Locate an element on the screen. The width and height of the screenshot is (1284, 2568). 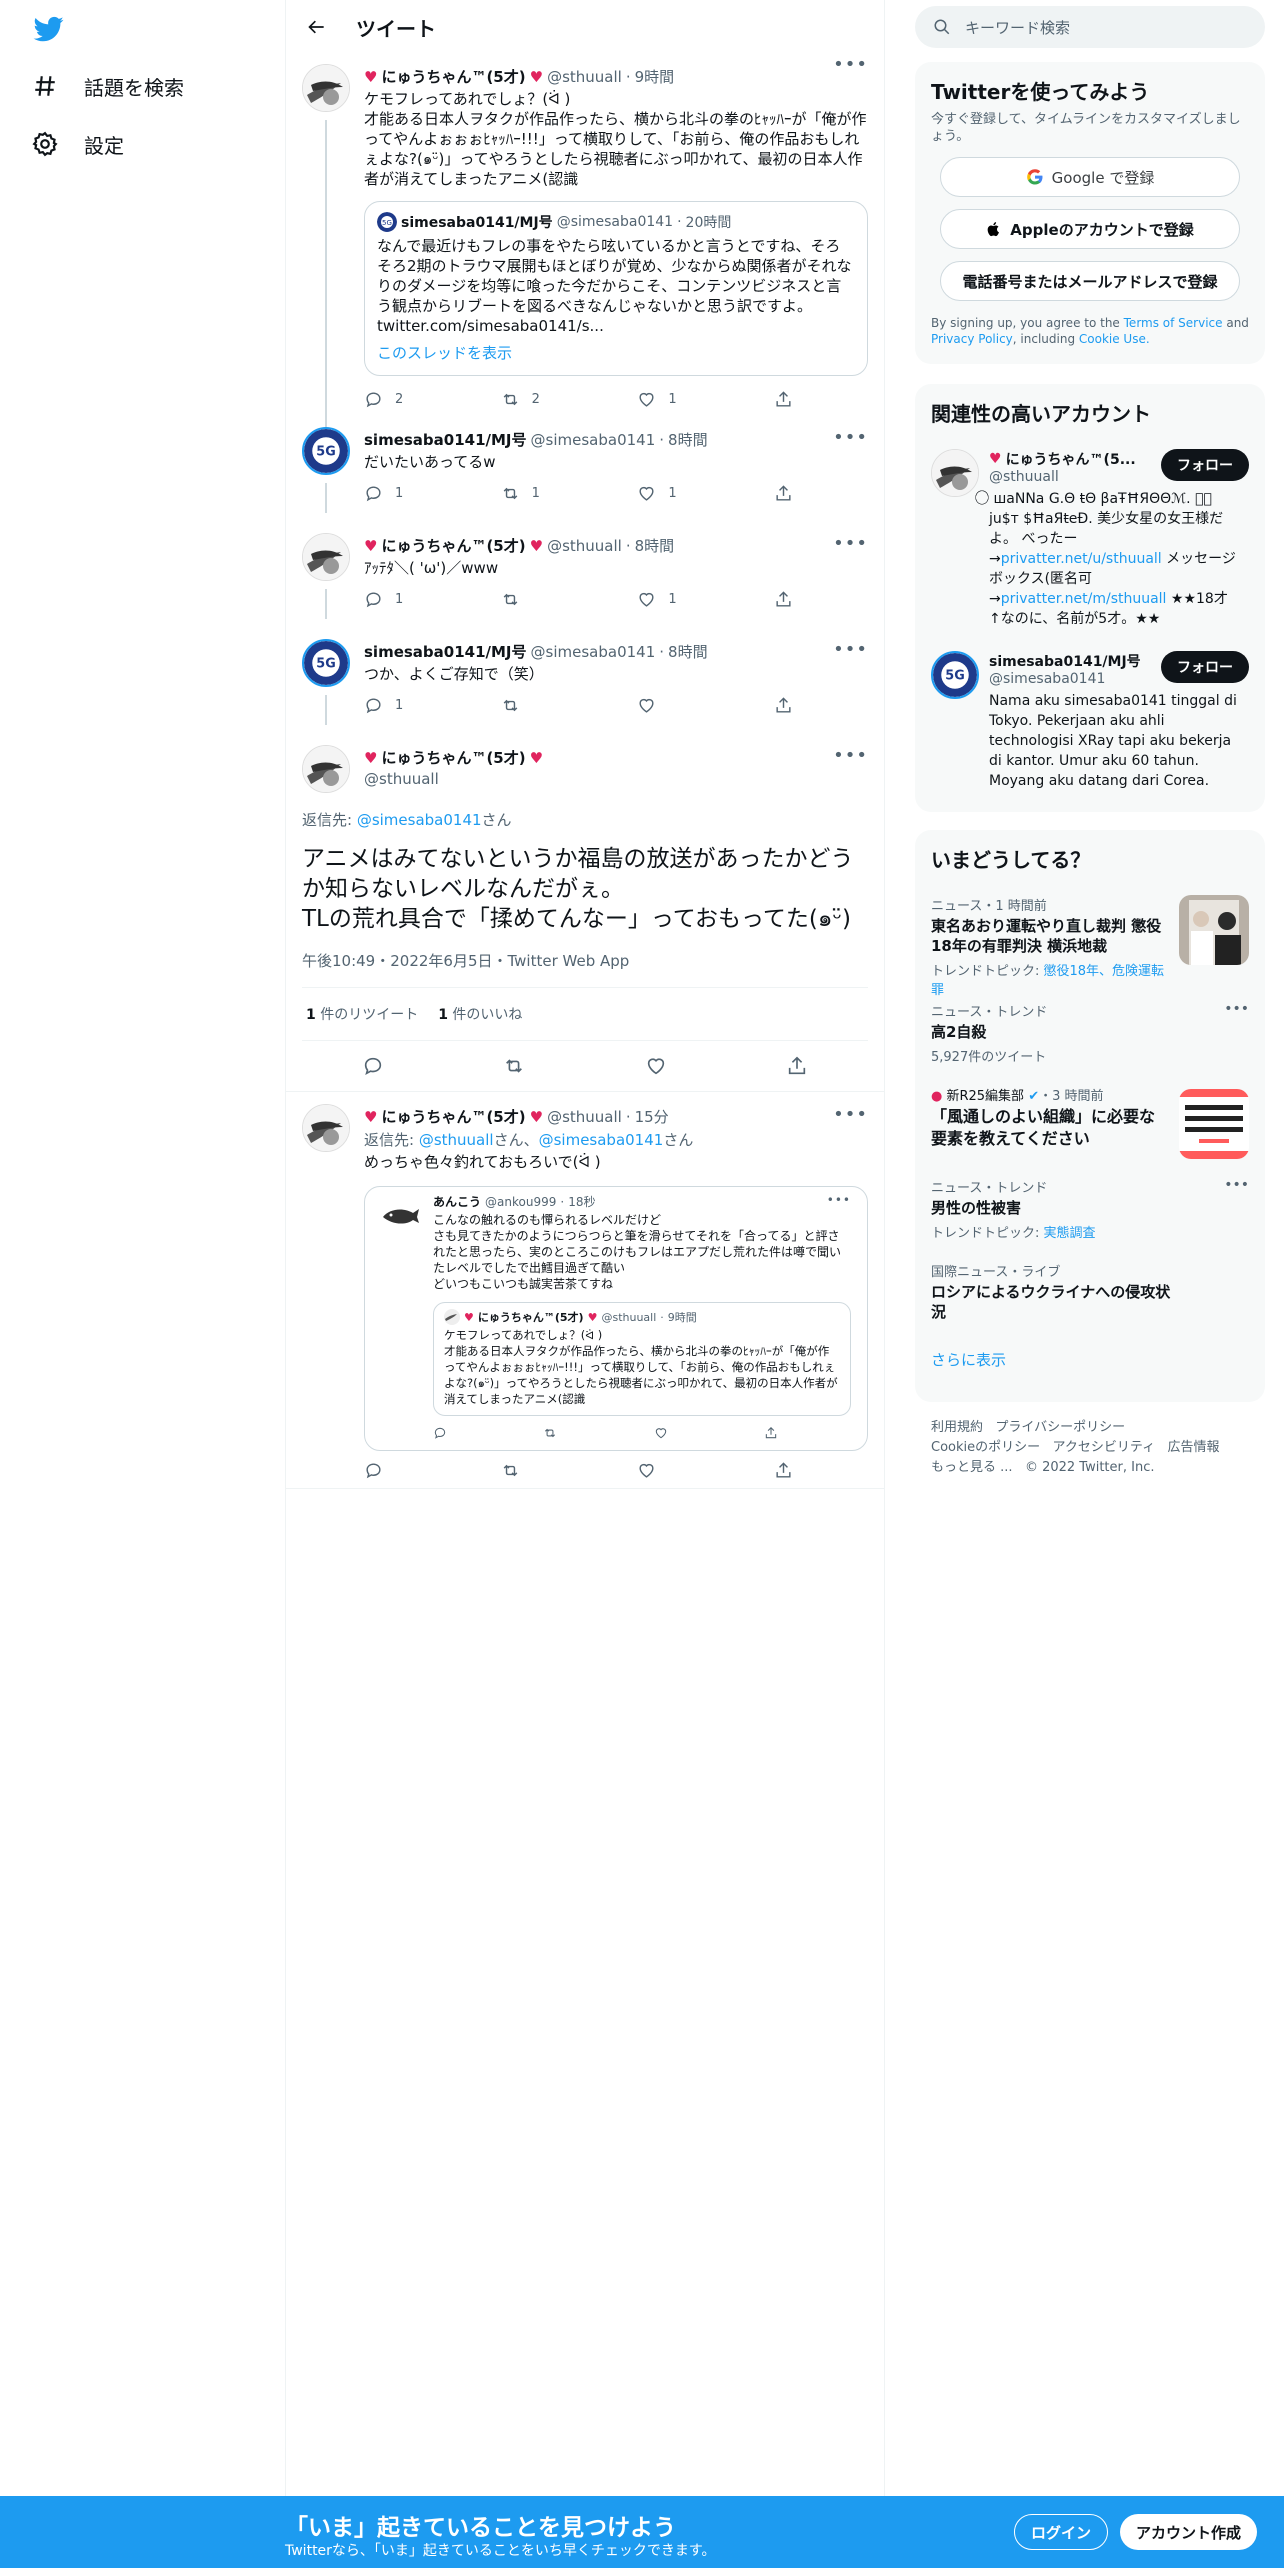
show-thread-link: このスレッドを表示 is located at coordinates (616, 352).